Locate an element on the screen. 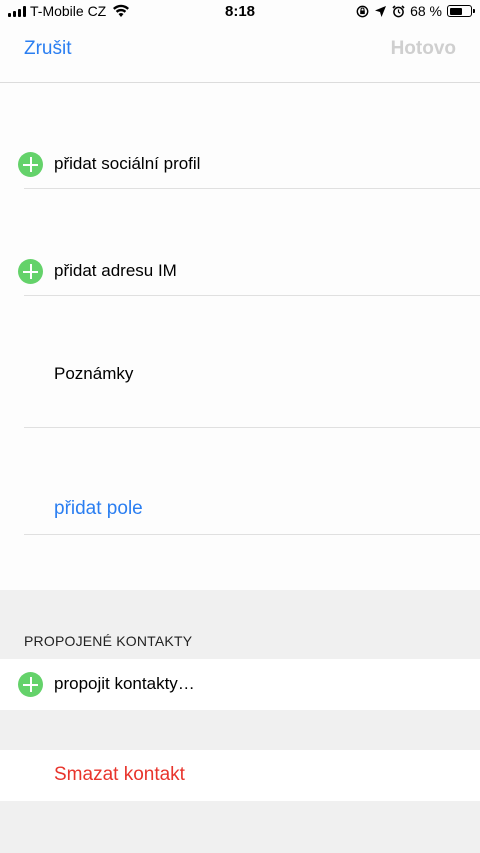 The image size is (480, 853). add-field-row: přidat pole is located at coordinates (240, 510).